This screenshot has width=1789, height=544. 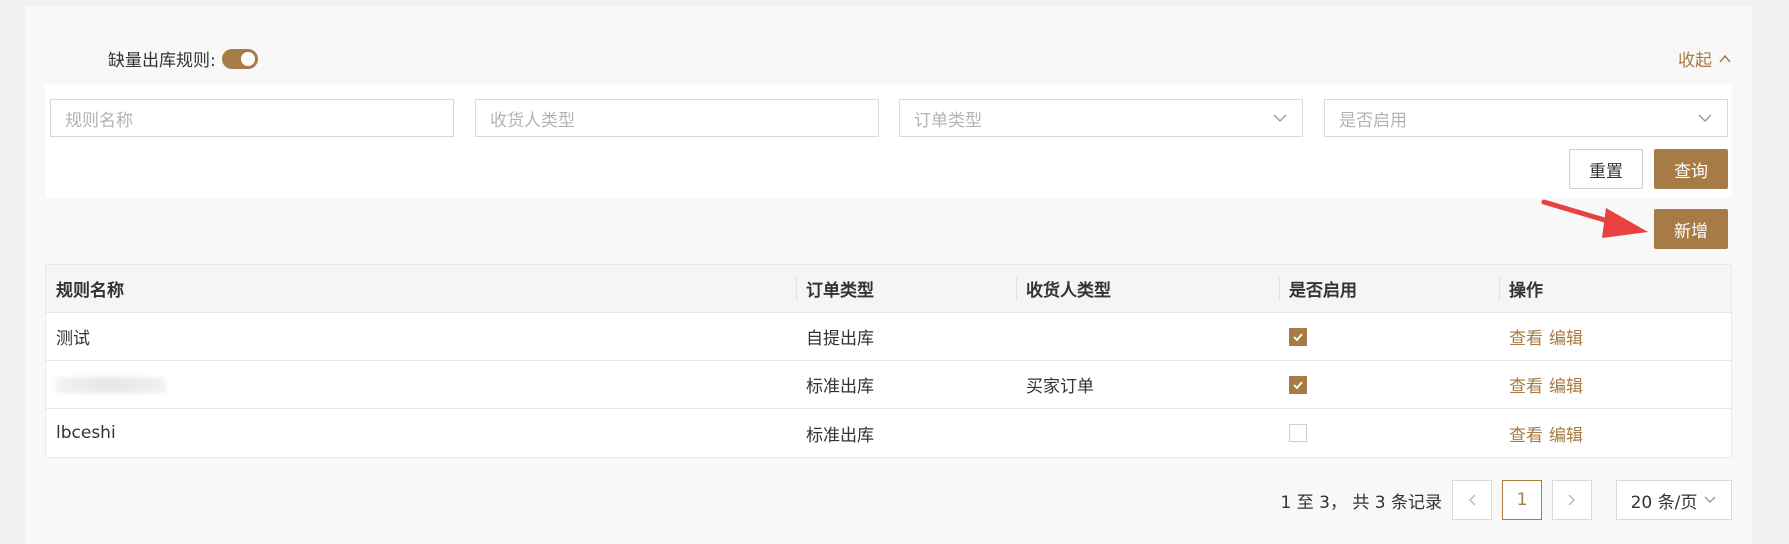 I want to click on chevron-left-icon, so click(x=1472, y=500).